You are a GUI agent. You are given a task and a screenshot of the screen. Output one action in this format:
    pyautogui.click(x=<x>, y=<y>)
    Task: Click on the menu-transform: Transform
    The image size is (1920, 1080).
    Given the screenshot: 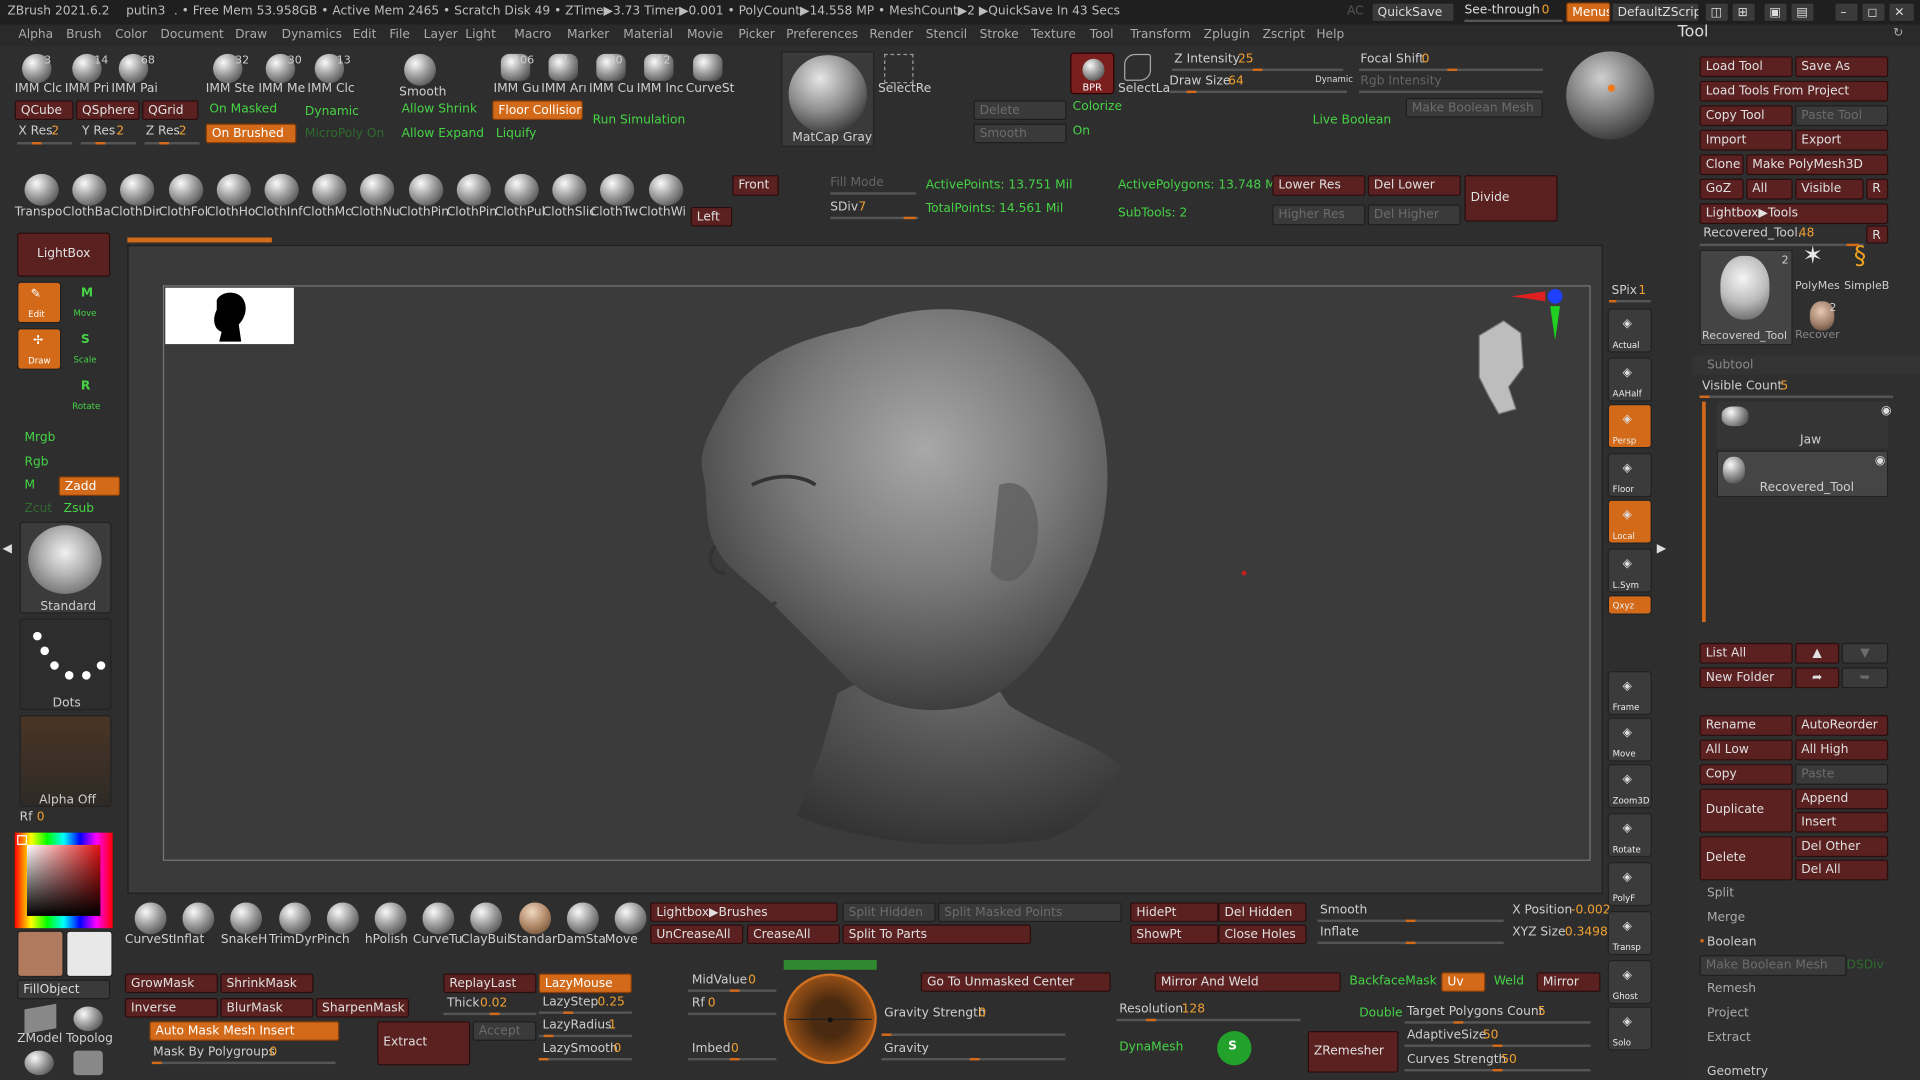 What is the action you would take?
    pyautogui.click(x=1160, y=35)
    